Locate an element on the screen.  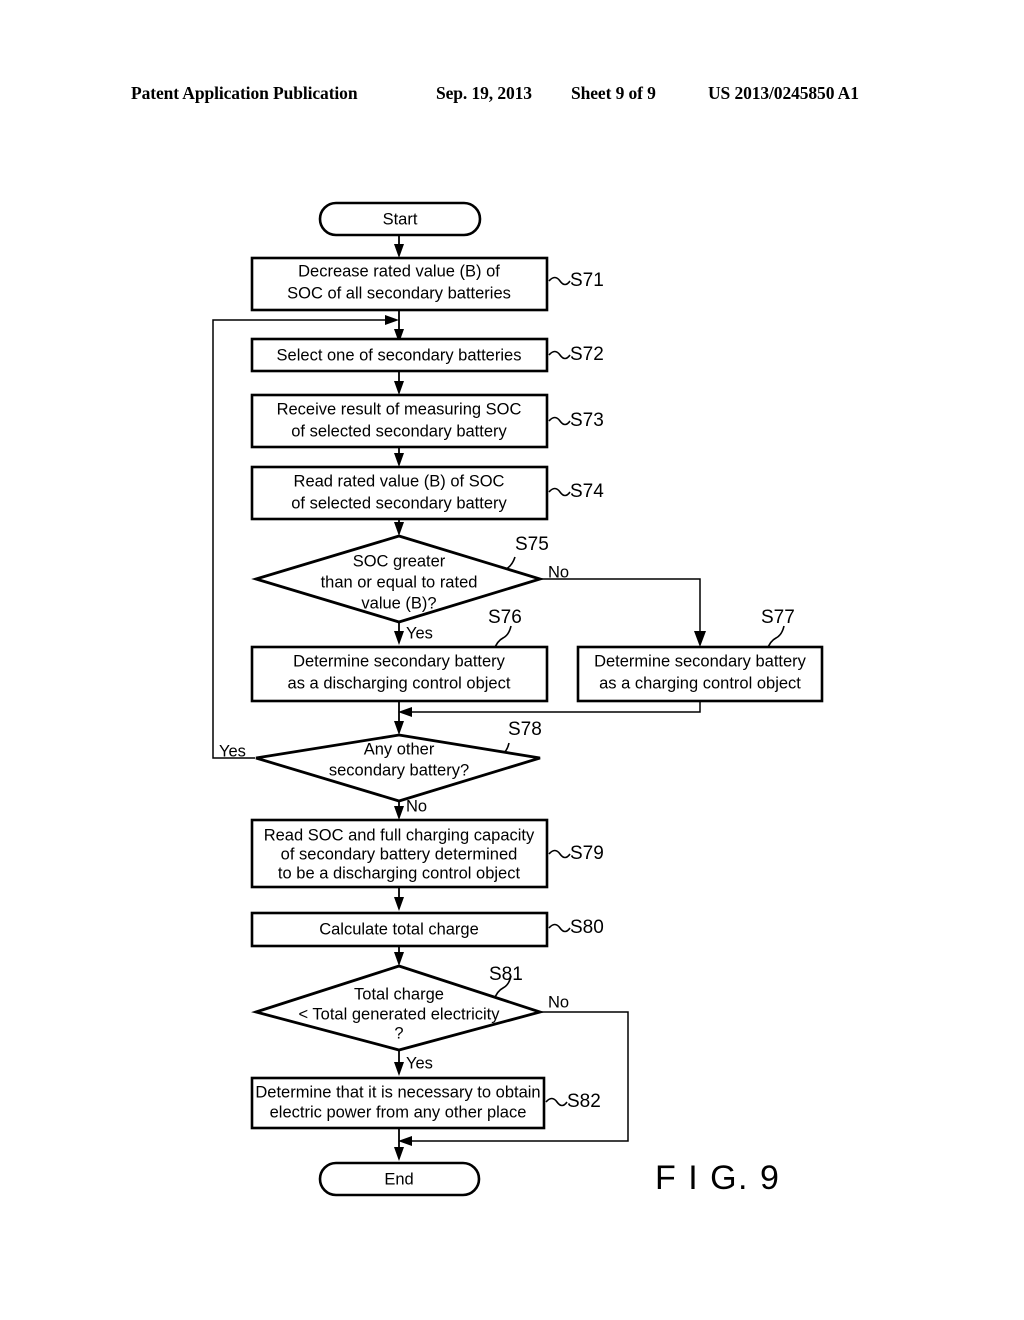
arrowhead-start-to-s71 is located at coordinates (399, 251).